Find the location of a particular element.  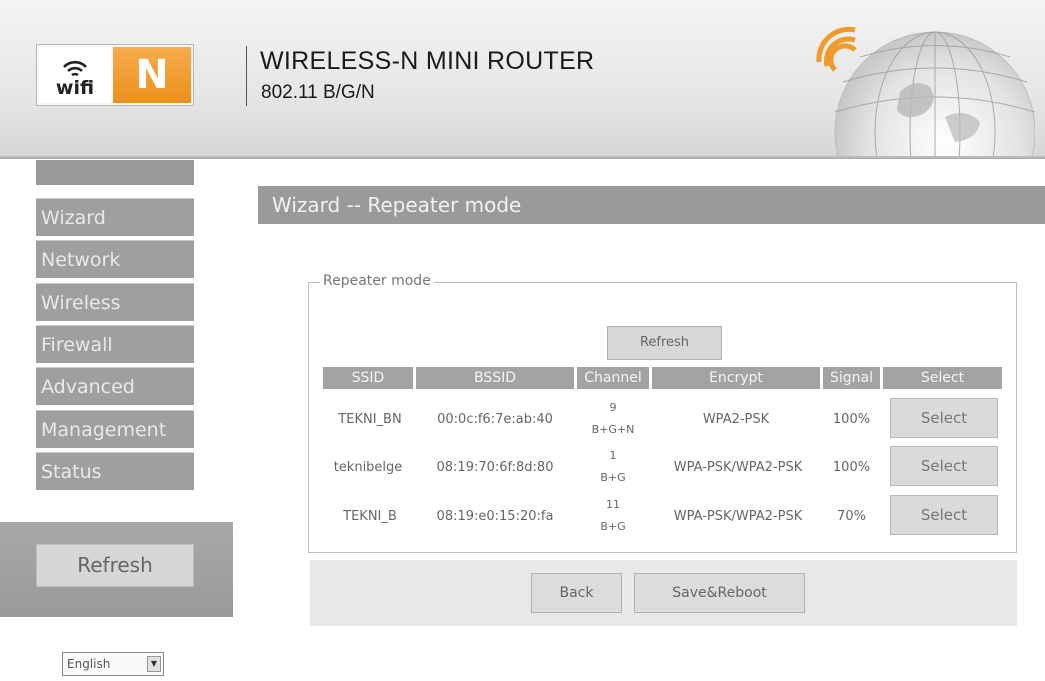

cell-mode: B+G+N is located at coordinates (613, 429).